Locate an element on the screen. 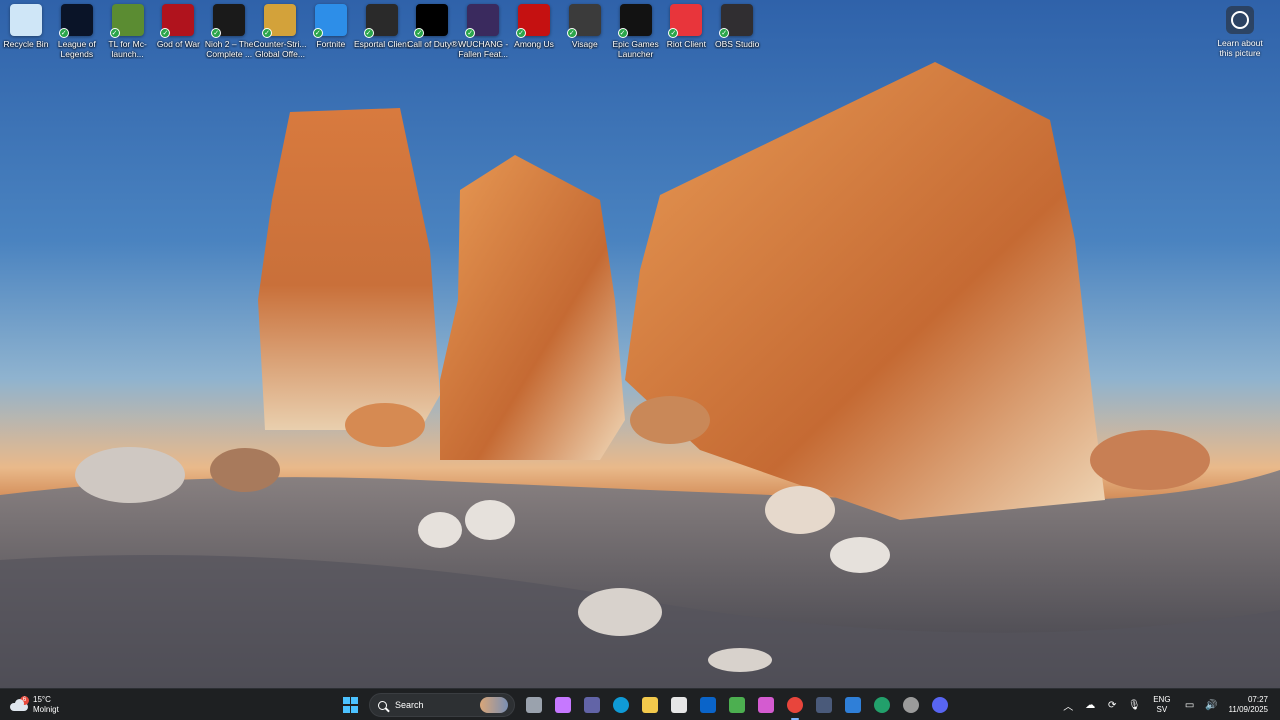 This screenshot has height=720, width=1280. desktop-icon-obs-studio: ✓ OBS Studio is located at coordinates (737, 34).